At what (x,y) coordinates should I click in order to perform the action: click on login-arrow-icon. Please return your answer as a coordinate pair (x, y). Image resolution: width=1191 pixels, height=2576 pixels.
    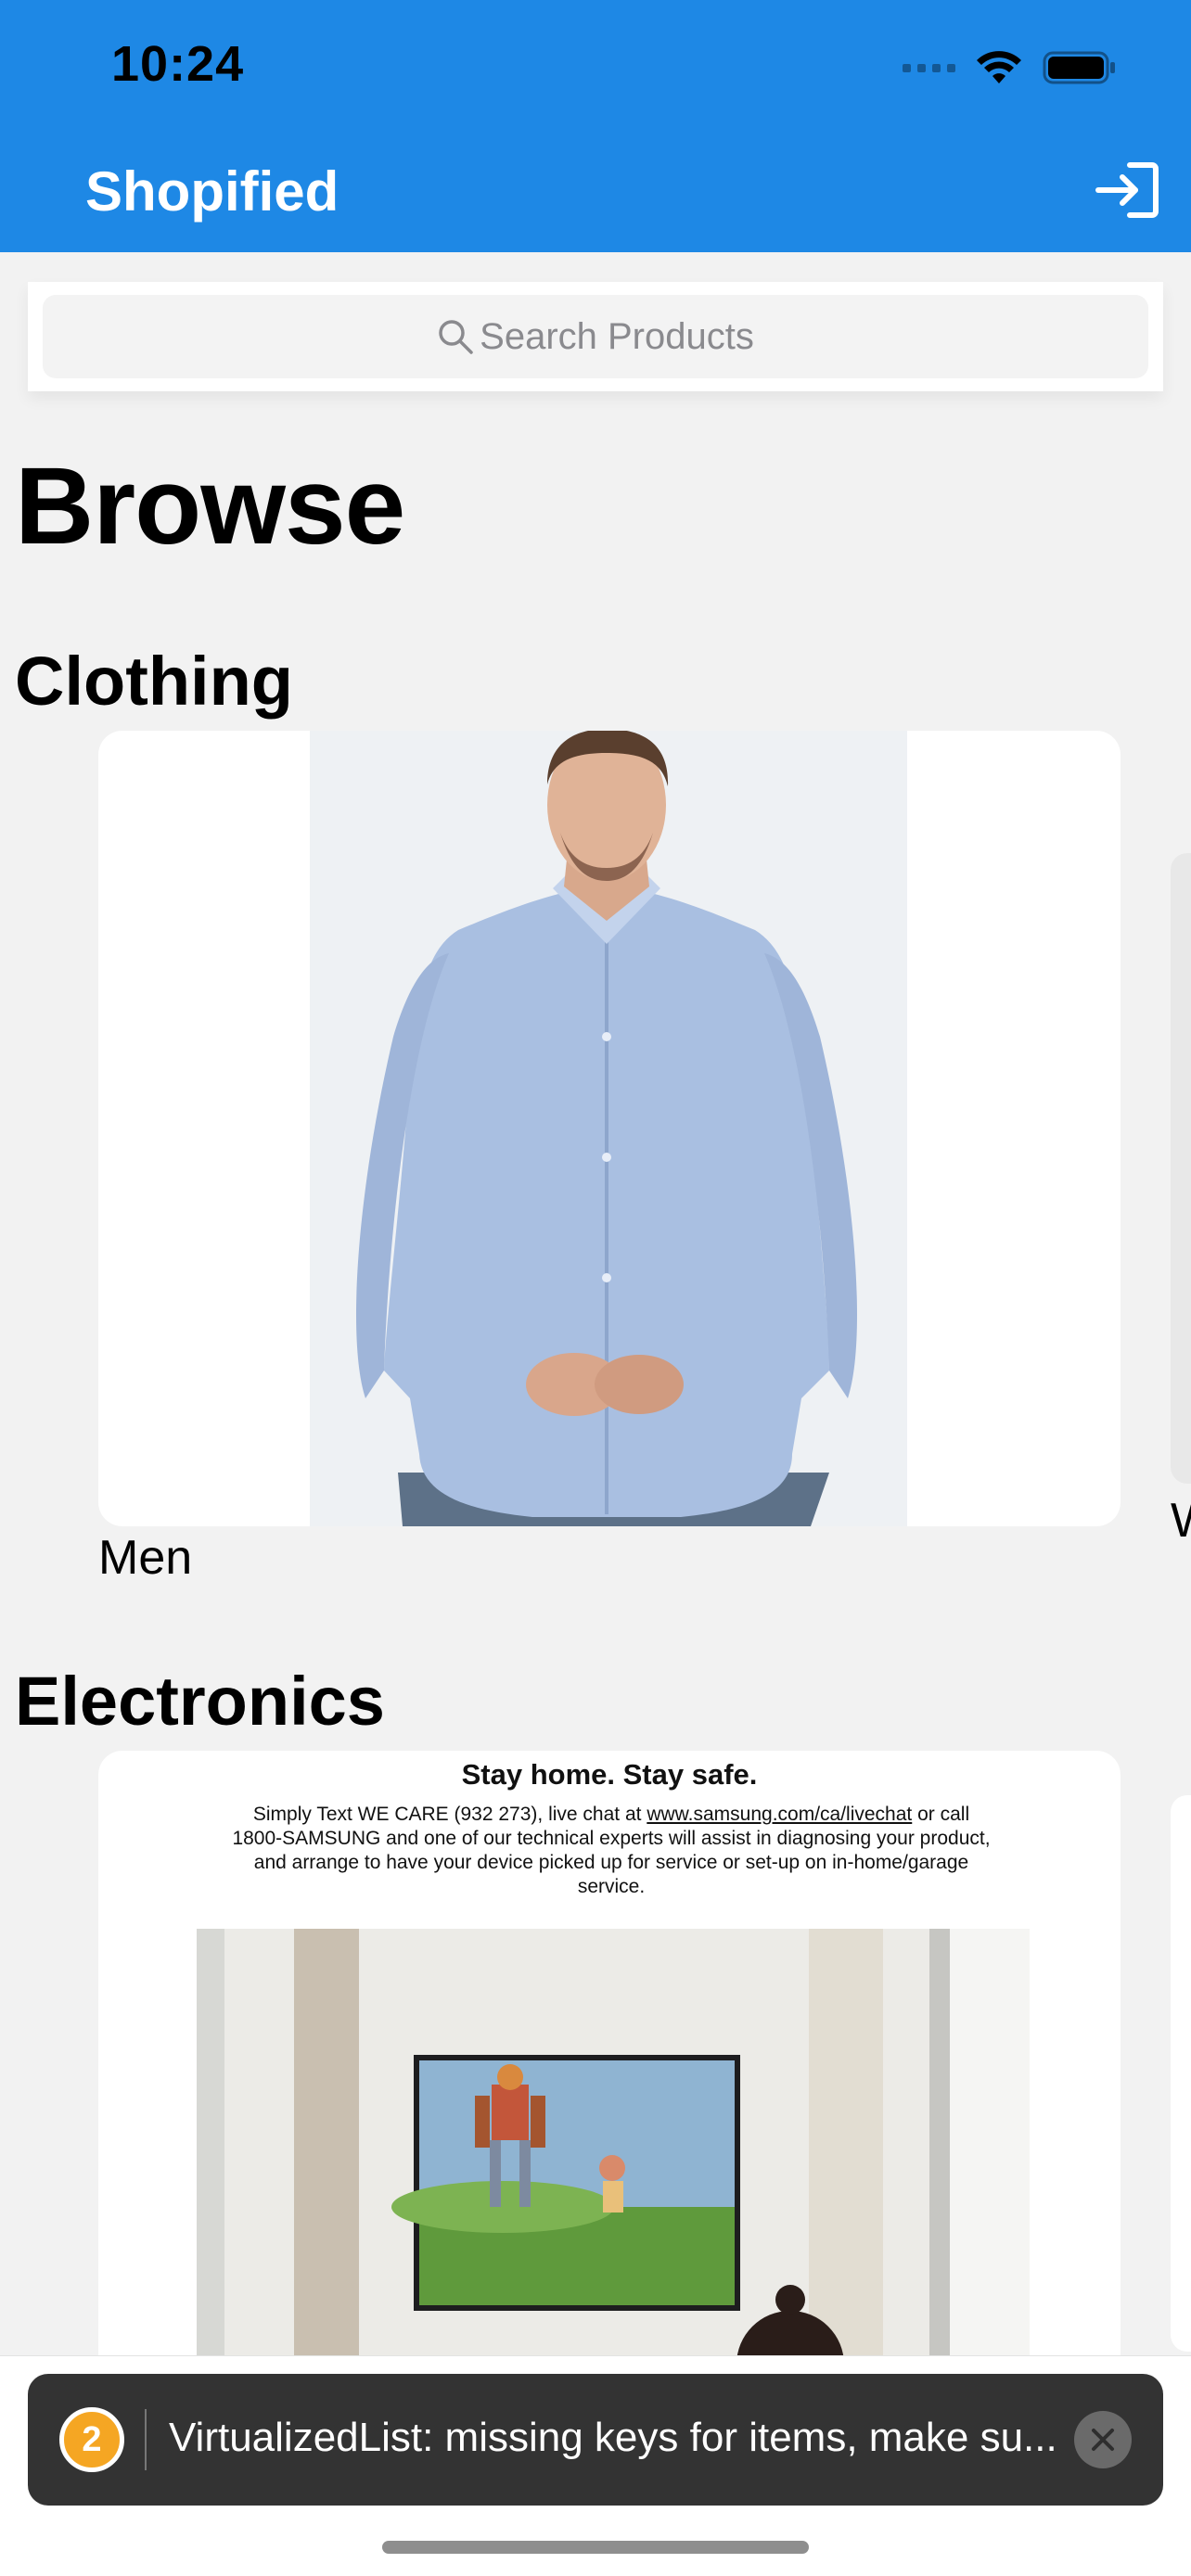
    Looking at the image, I should click on (1127, 190).